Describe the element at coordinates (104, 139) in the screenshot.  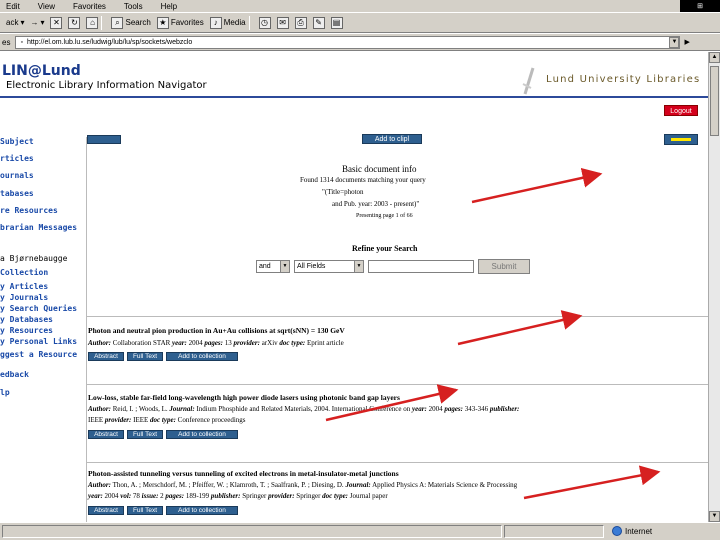
I see `previous-page-button` at that location.